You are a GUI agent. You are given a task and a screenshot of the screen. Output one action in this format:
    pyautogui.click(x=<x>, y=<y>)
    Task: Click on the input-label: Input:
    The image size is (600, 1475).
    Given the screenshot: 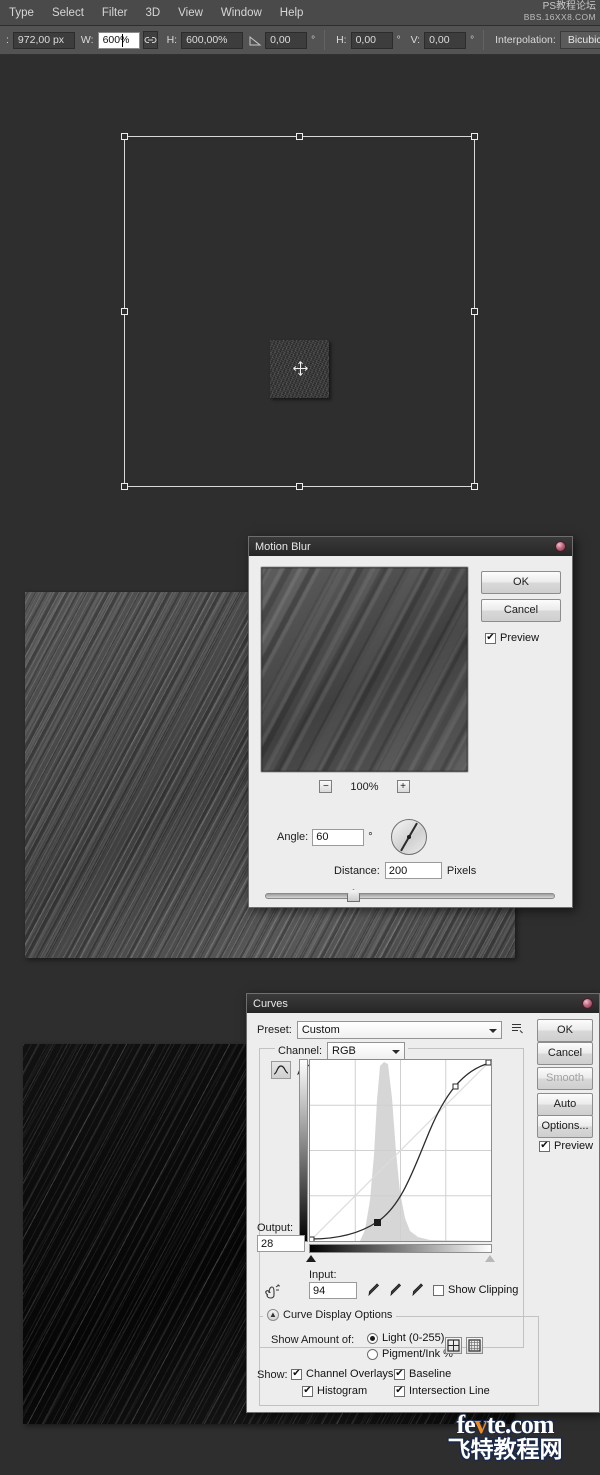 What is the action you would take?
    pyautogui.click(x=323, y=1275)
    